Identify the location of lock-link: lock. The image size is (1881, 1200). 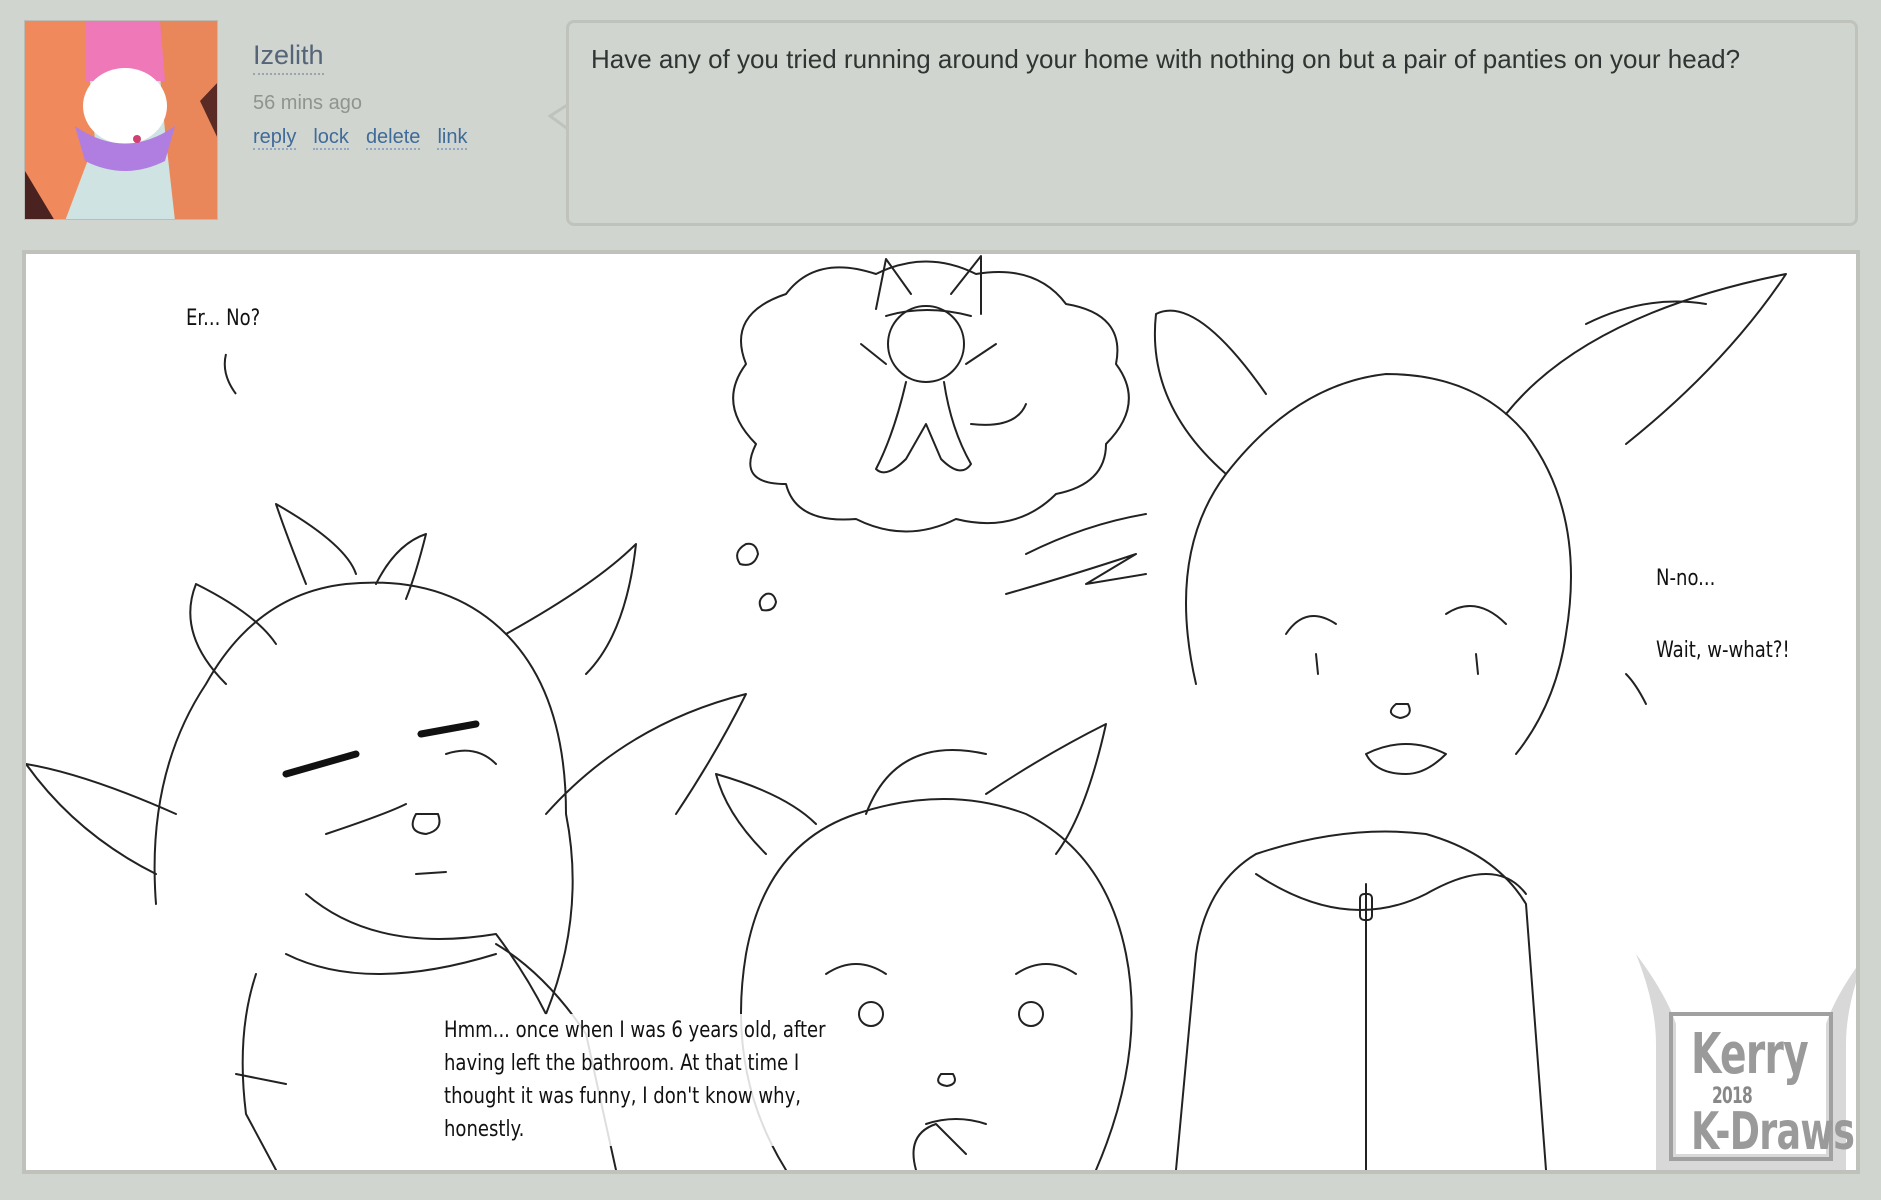
(331, 138).